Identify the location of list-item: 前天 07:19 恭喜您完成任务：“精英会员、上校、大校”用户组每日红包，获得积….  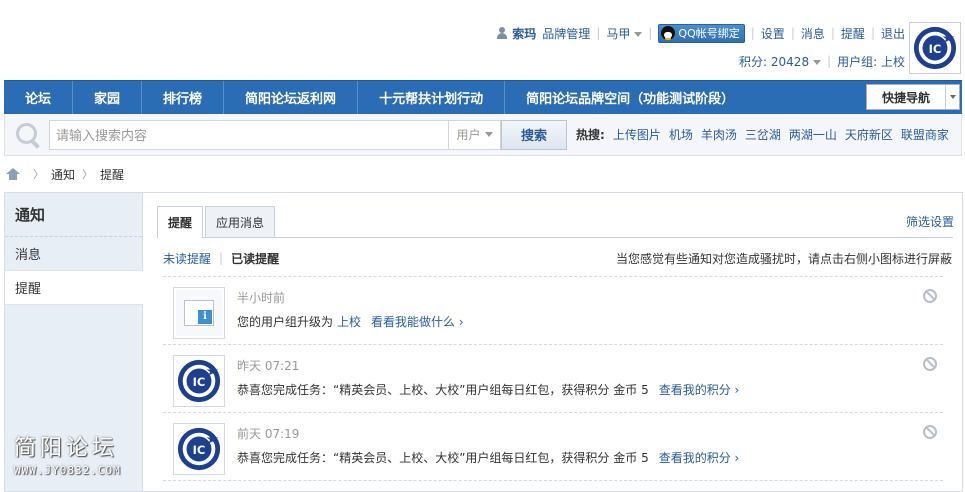
(553, 448).